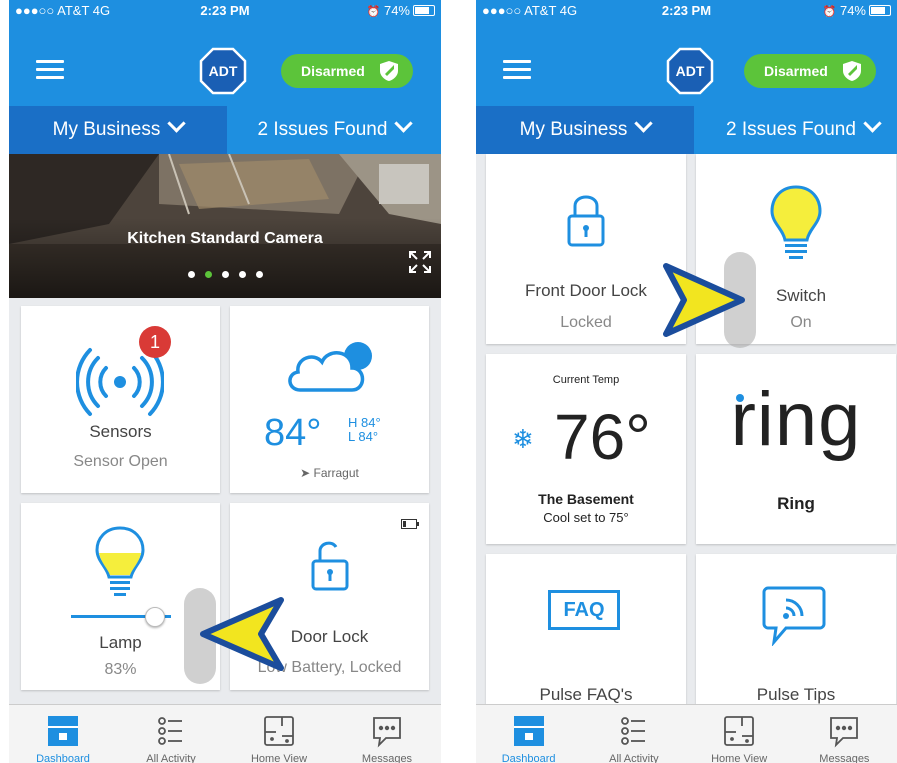 The image size is (897, 763). I want to click on weather-temp: 84°, so click(293, 433).